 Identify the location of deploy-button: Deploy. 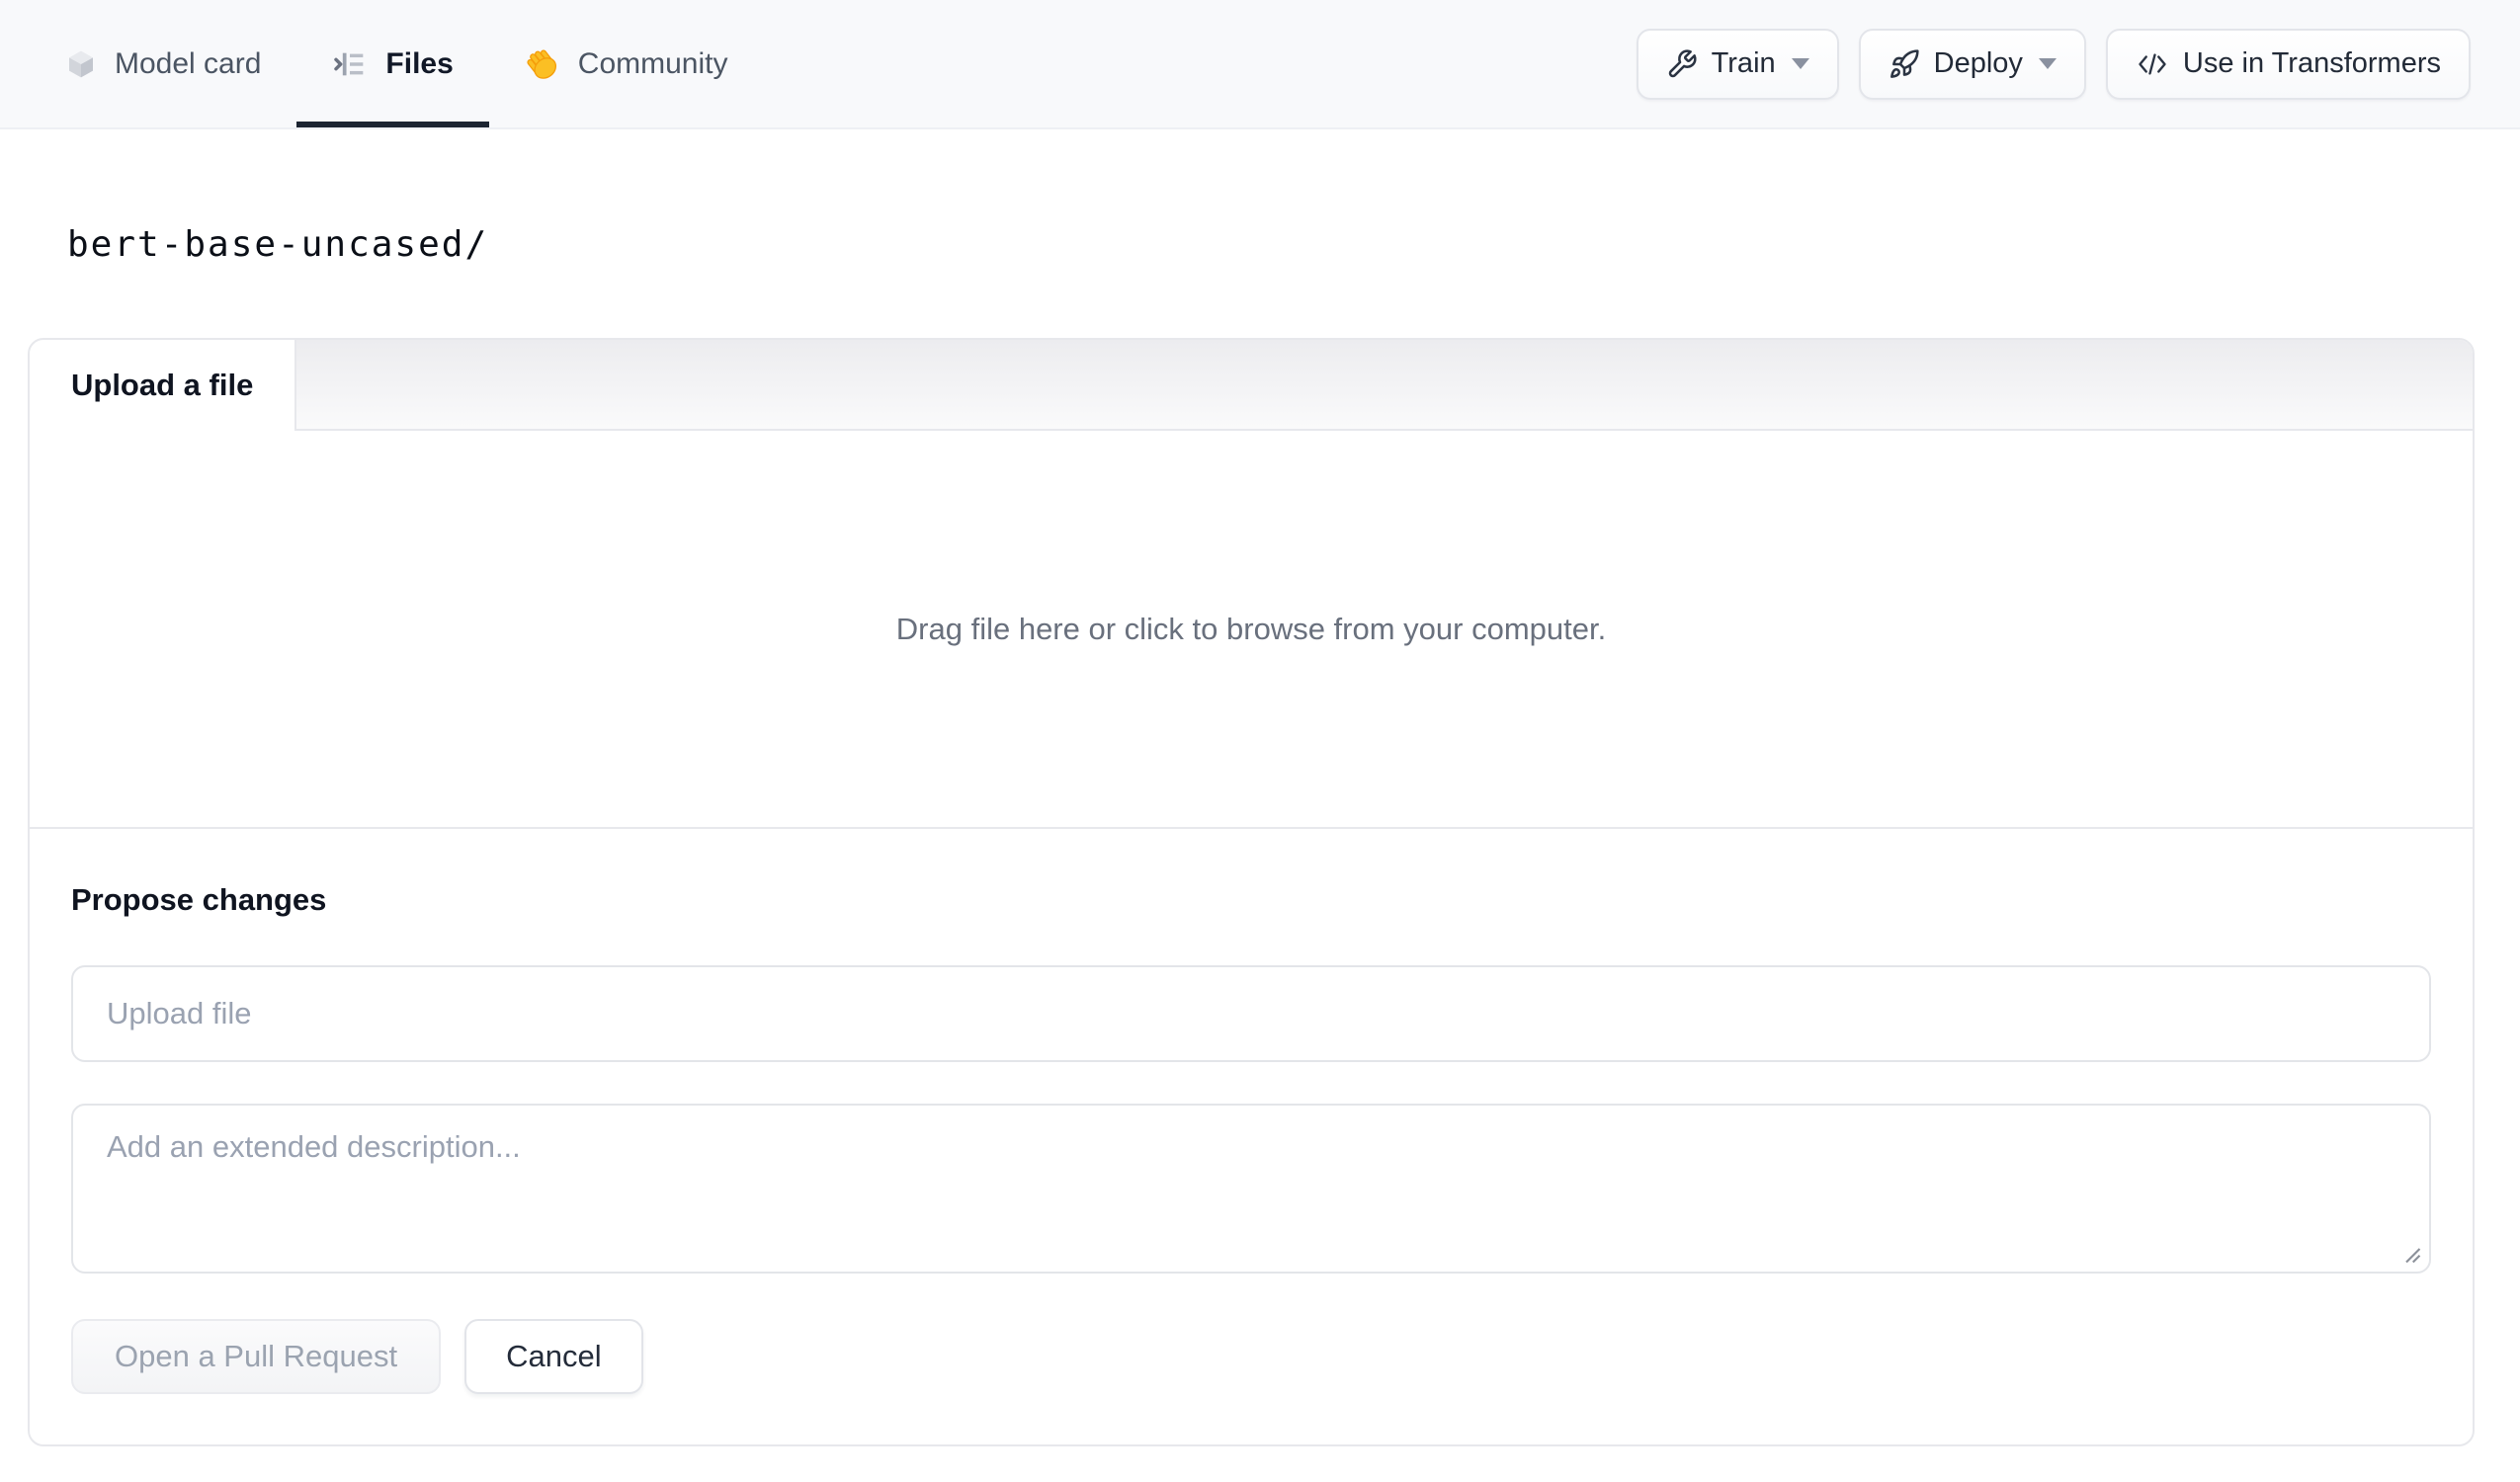
(1972, 64).